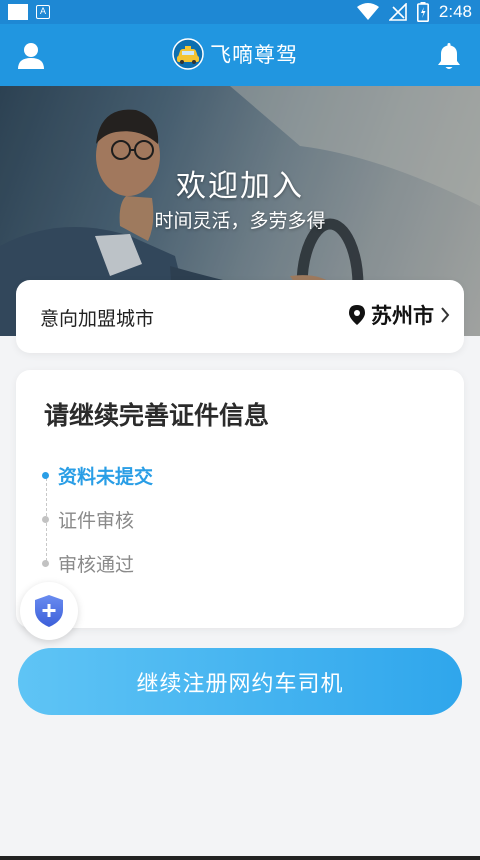  What do you see at coordinates (414, 12) in the screenshot?
I see `status-right: 2:48` at bounding box center [414, 12].